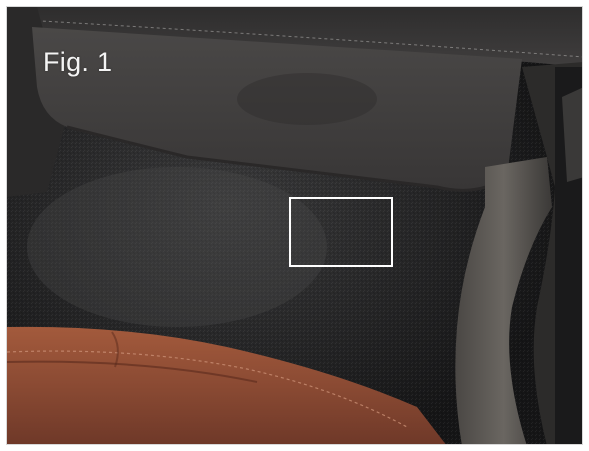 The image size is (589, 451). Describe the element at coordinates (341, 232) in the screenshot. I see `highlight-rectangle` at that location.